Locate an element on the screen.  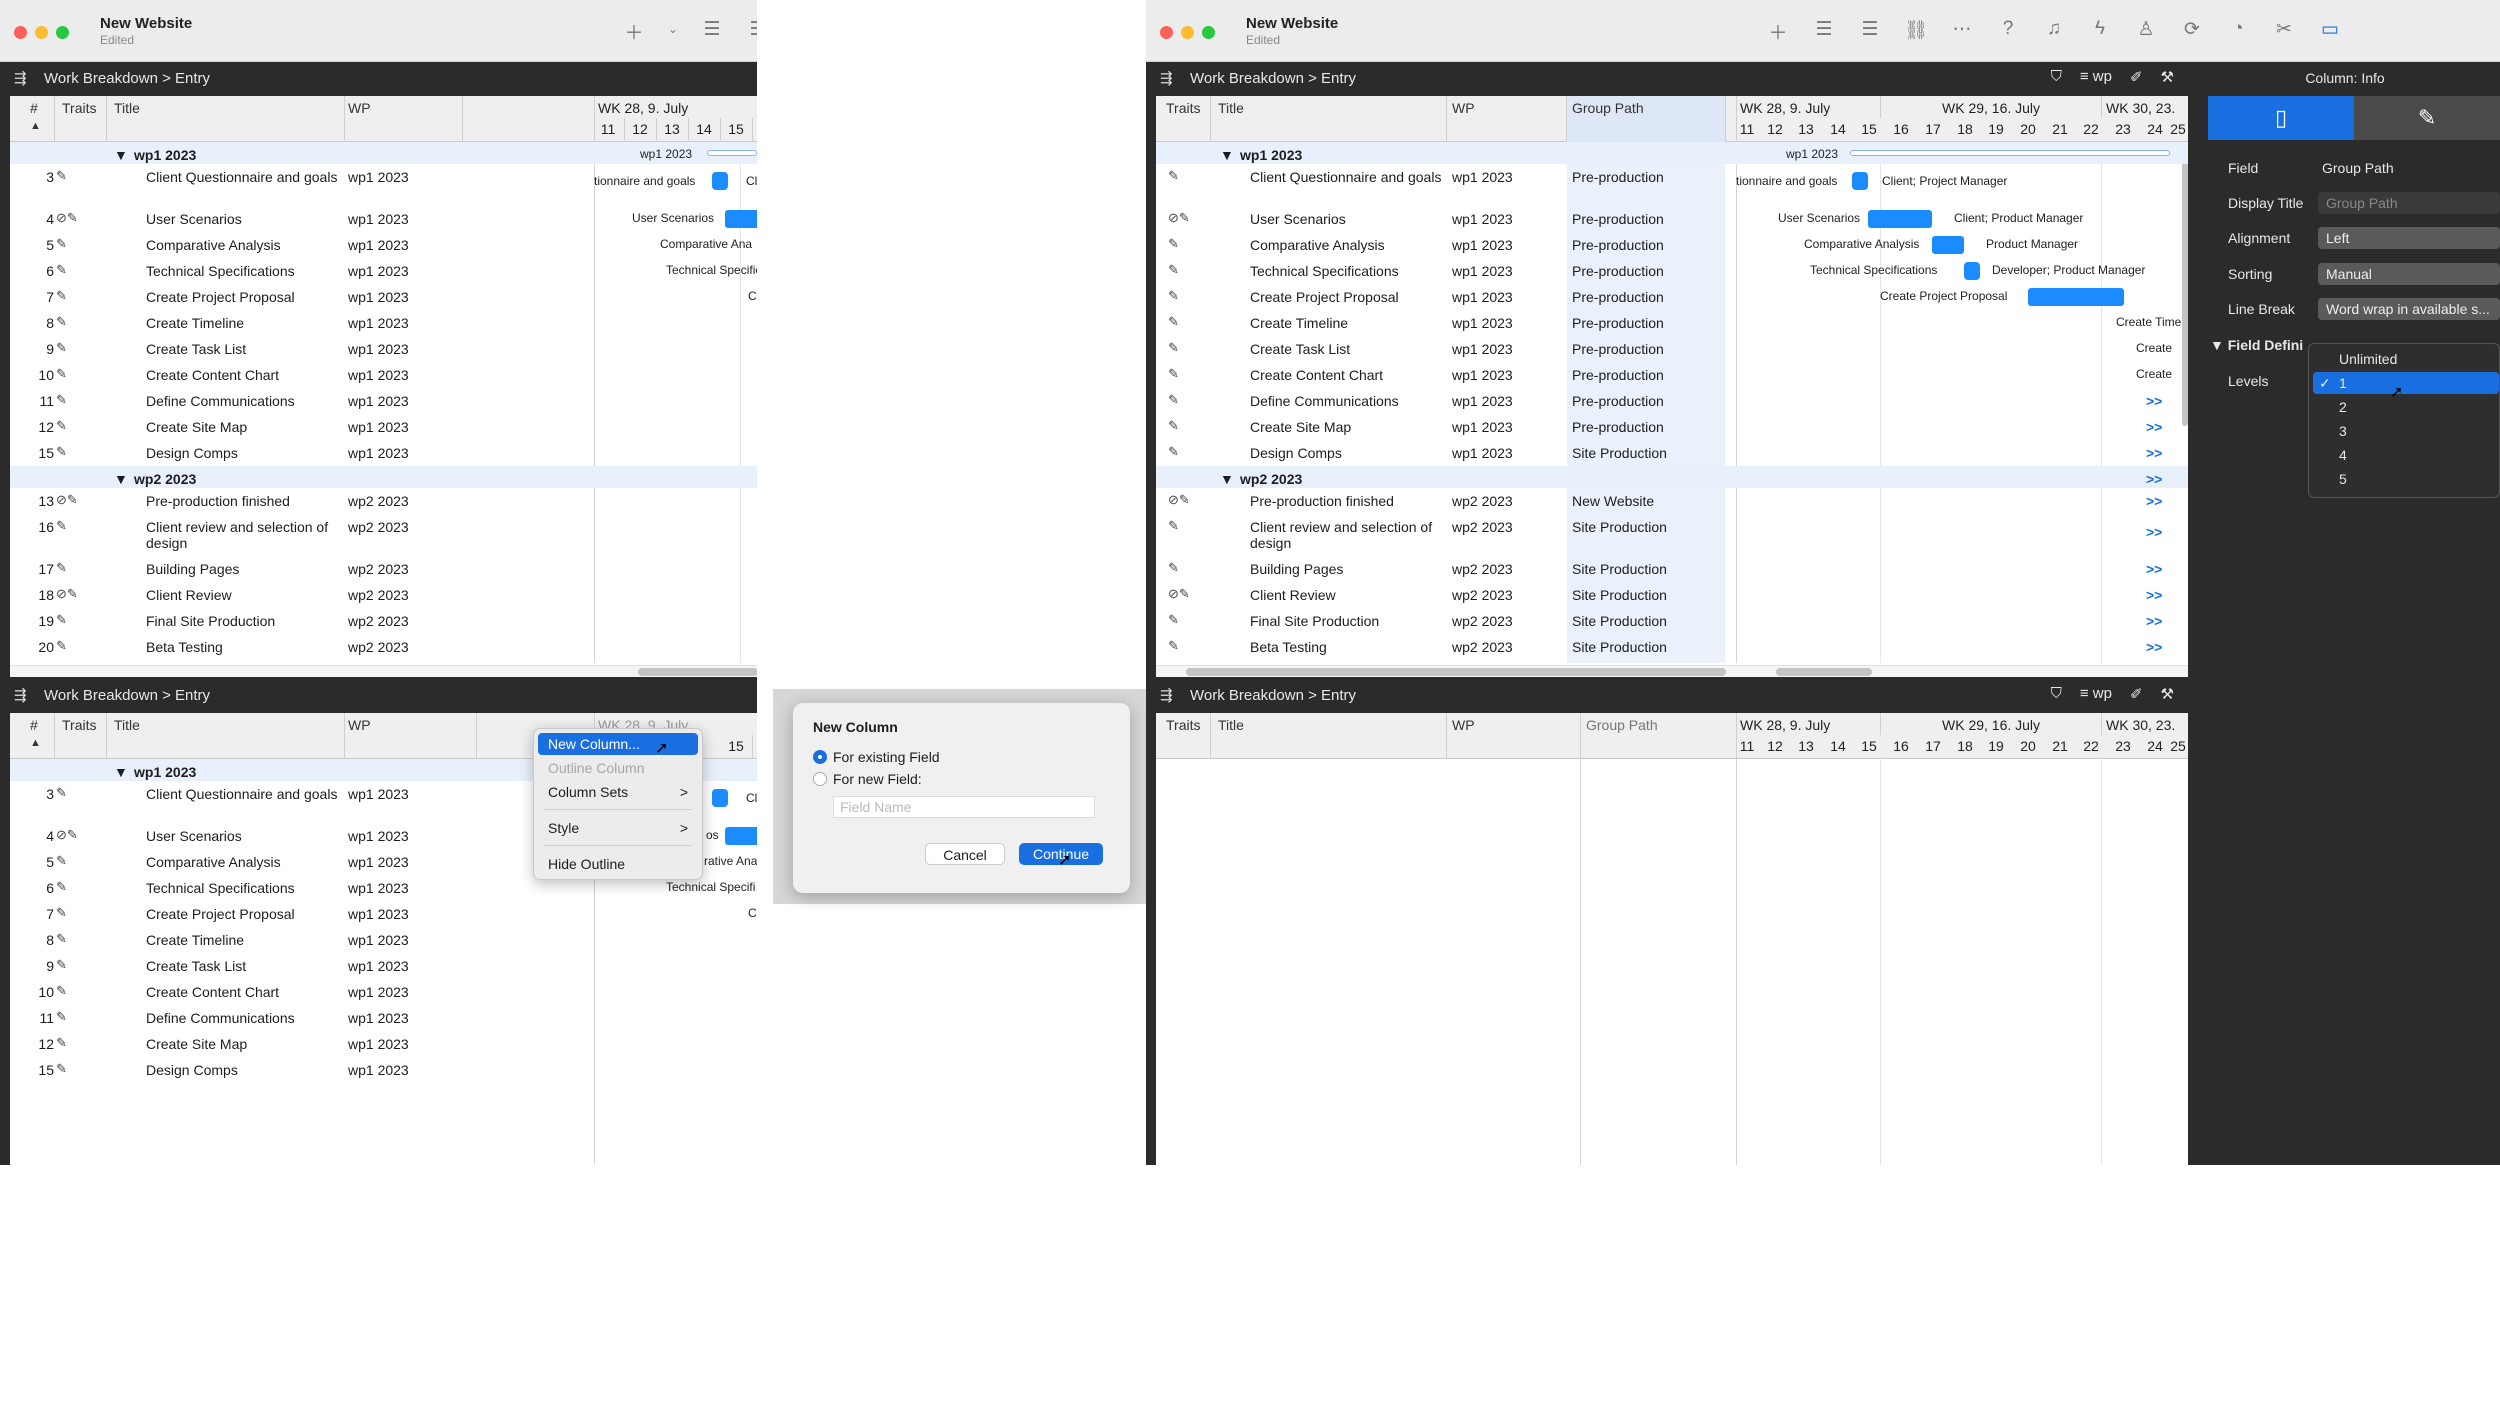
brush-icon: ✐ is located at coordinates (2136, 77).